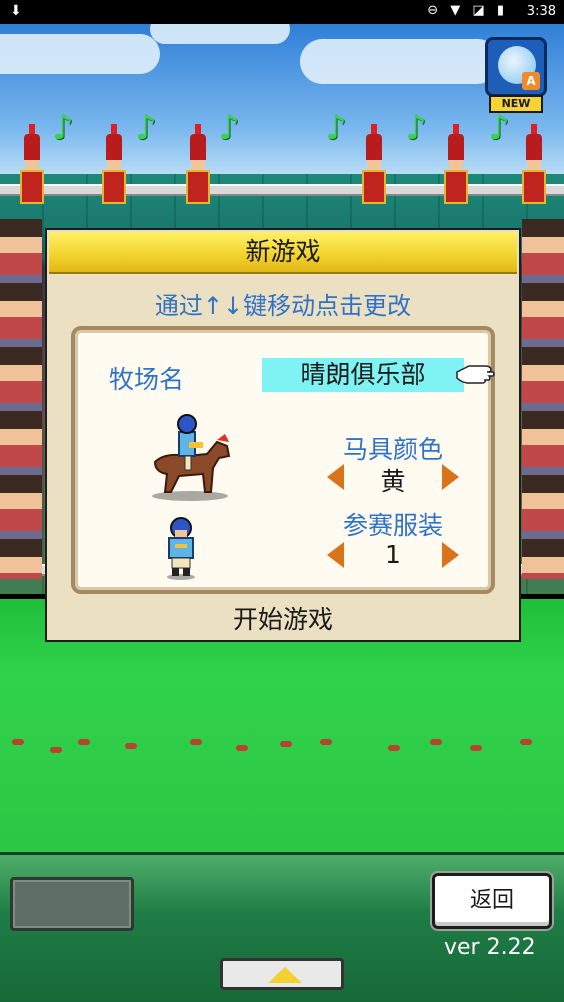 This screenshot has width=564, height=1002. What do you see at coordinates (72, 904) in the screenshot?
I see `empty-slot-button` at bounding box center [72, 904].